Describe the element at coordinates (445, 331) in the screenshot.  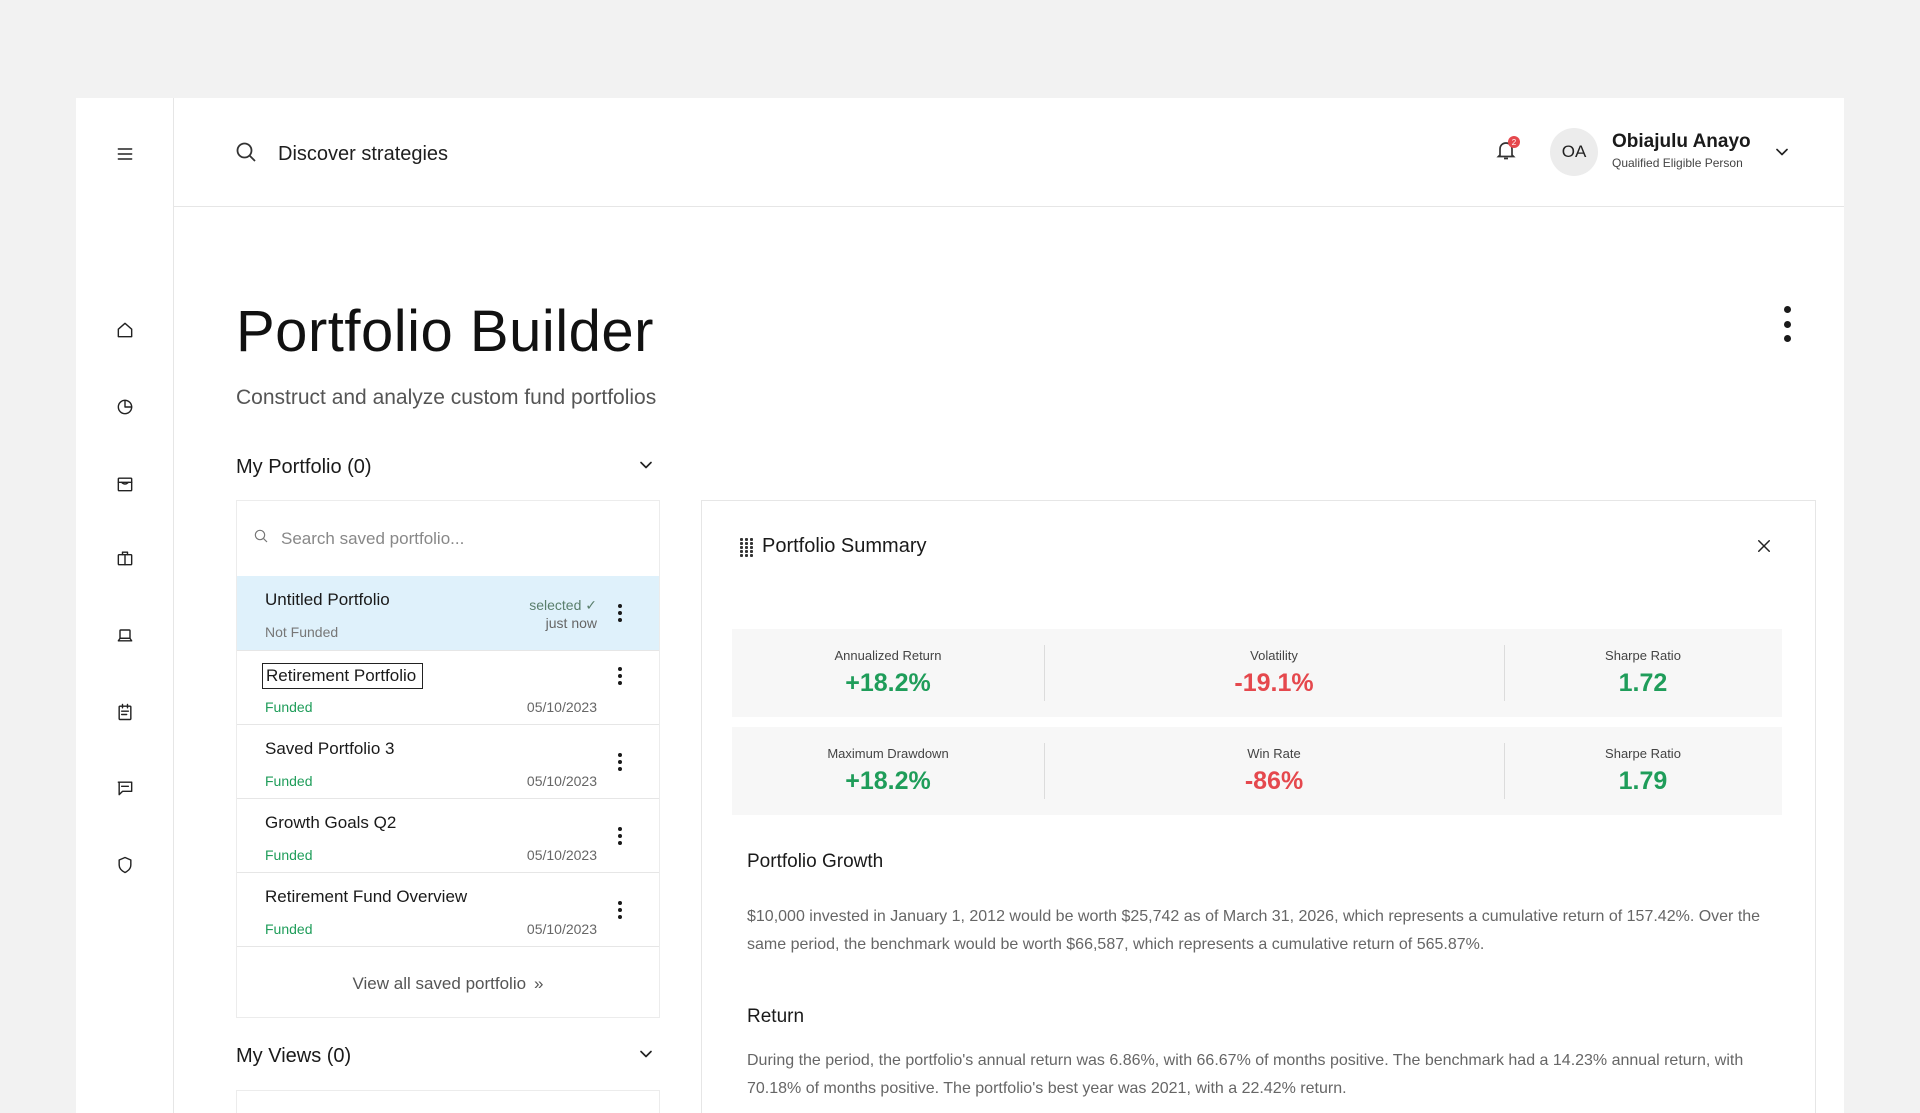
I see `page-title: Portfolio Builder` at that location.